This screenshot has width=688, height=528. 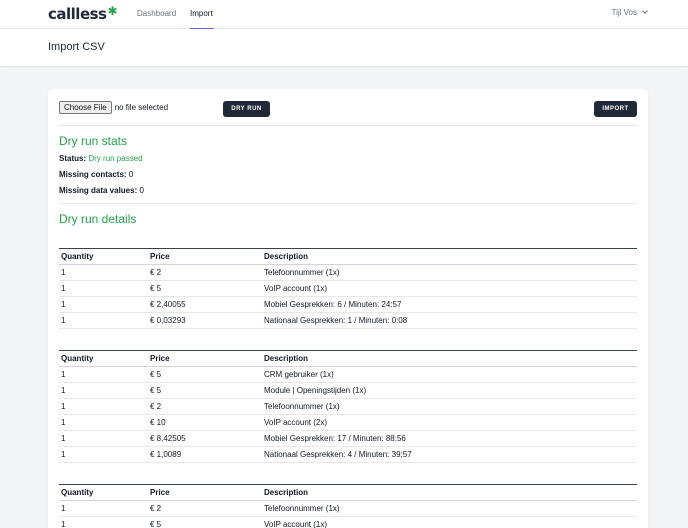 I want to click on table-row: 1 € 5 CRM gebruiker (1x), so click(x=348, y=374).